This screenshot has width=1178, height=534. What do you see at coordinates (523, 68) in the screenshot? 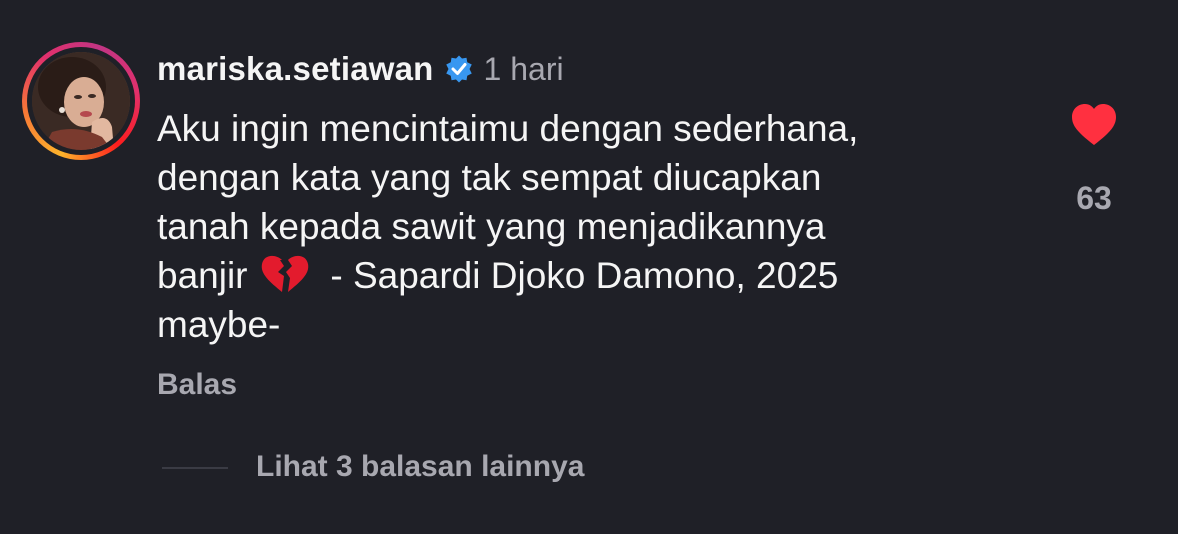
I see `timestamp: 1 hari` at bounding box center [523, 68].